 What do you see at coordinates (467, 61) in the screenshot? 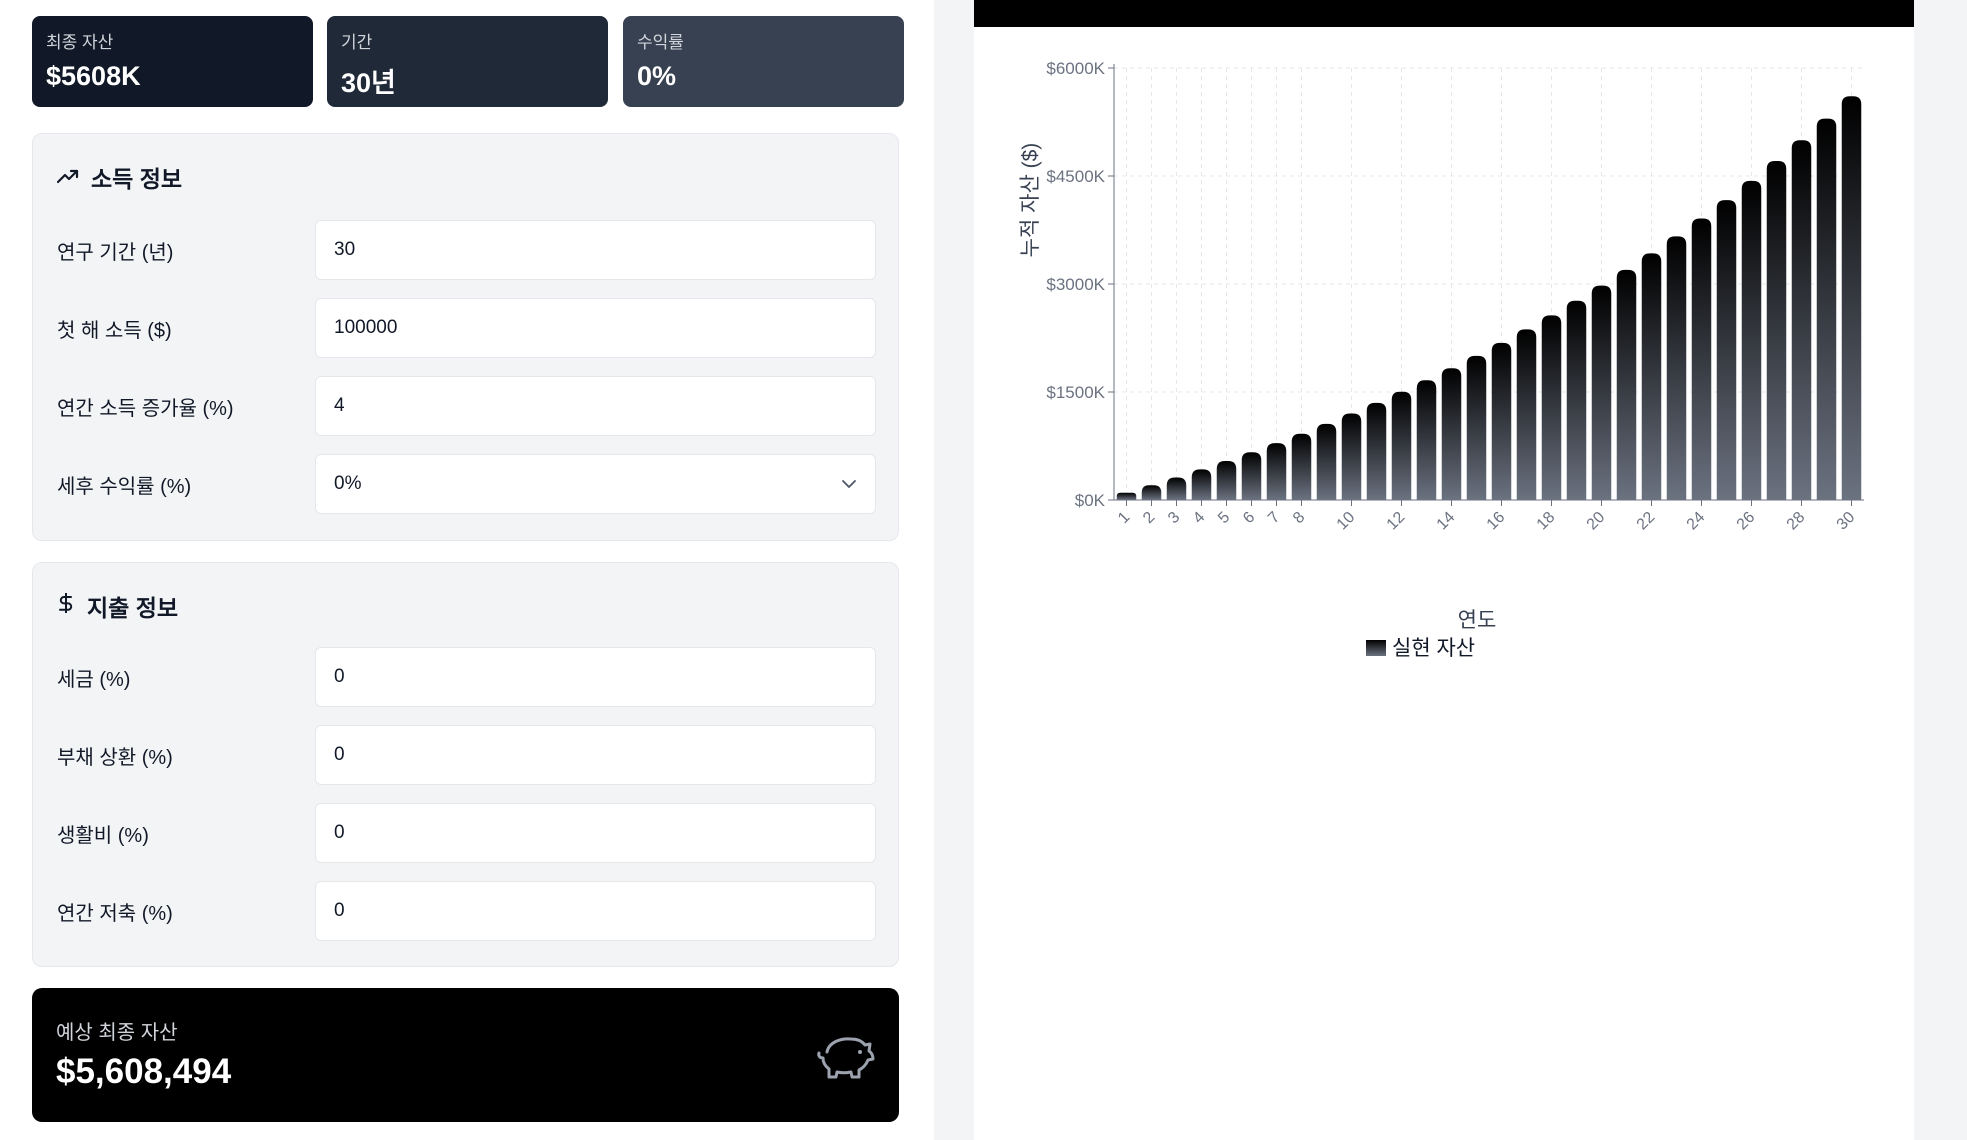
I see `stat-period: 기간 30년` at bounding box center [467, 61].